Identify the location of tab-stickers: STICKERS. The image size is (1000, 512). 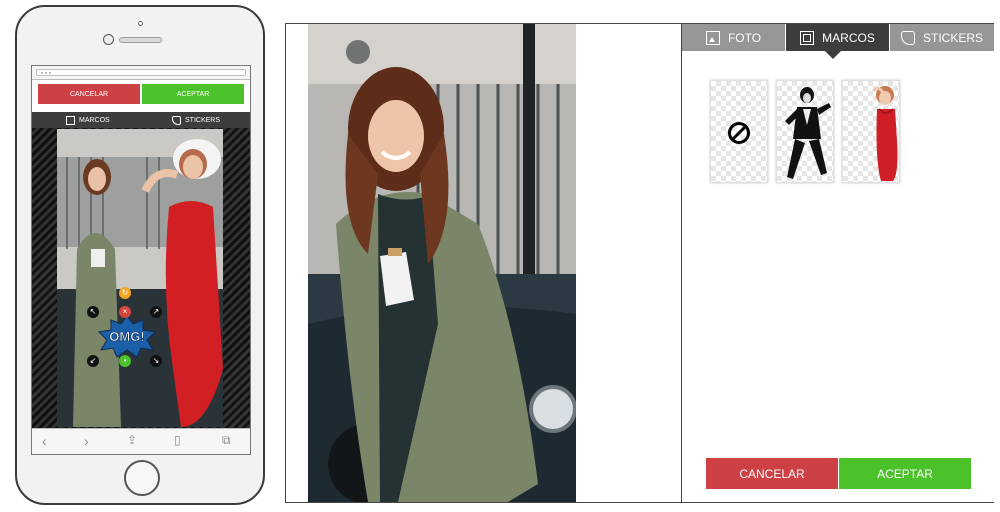
(942, 37).